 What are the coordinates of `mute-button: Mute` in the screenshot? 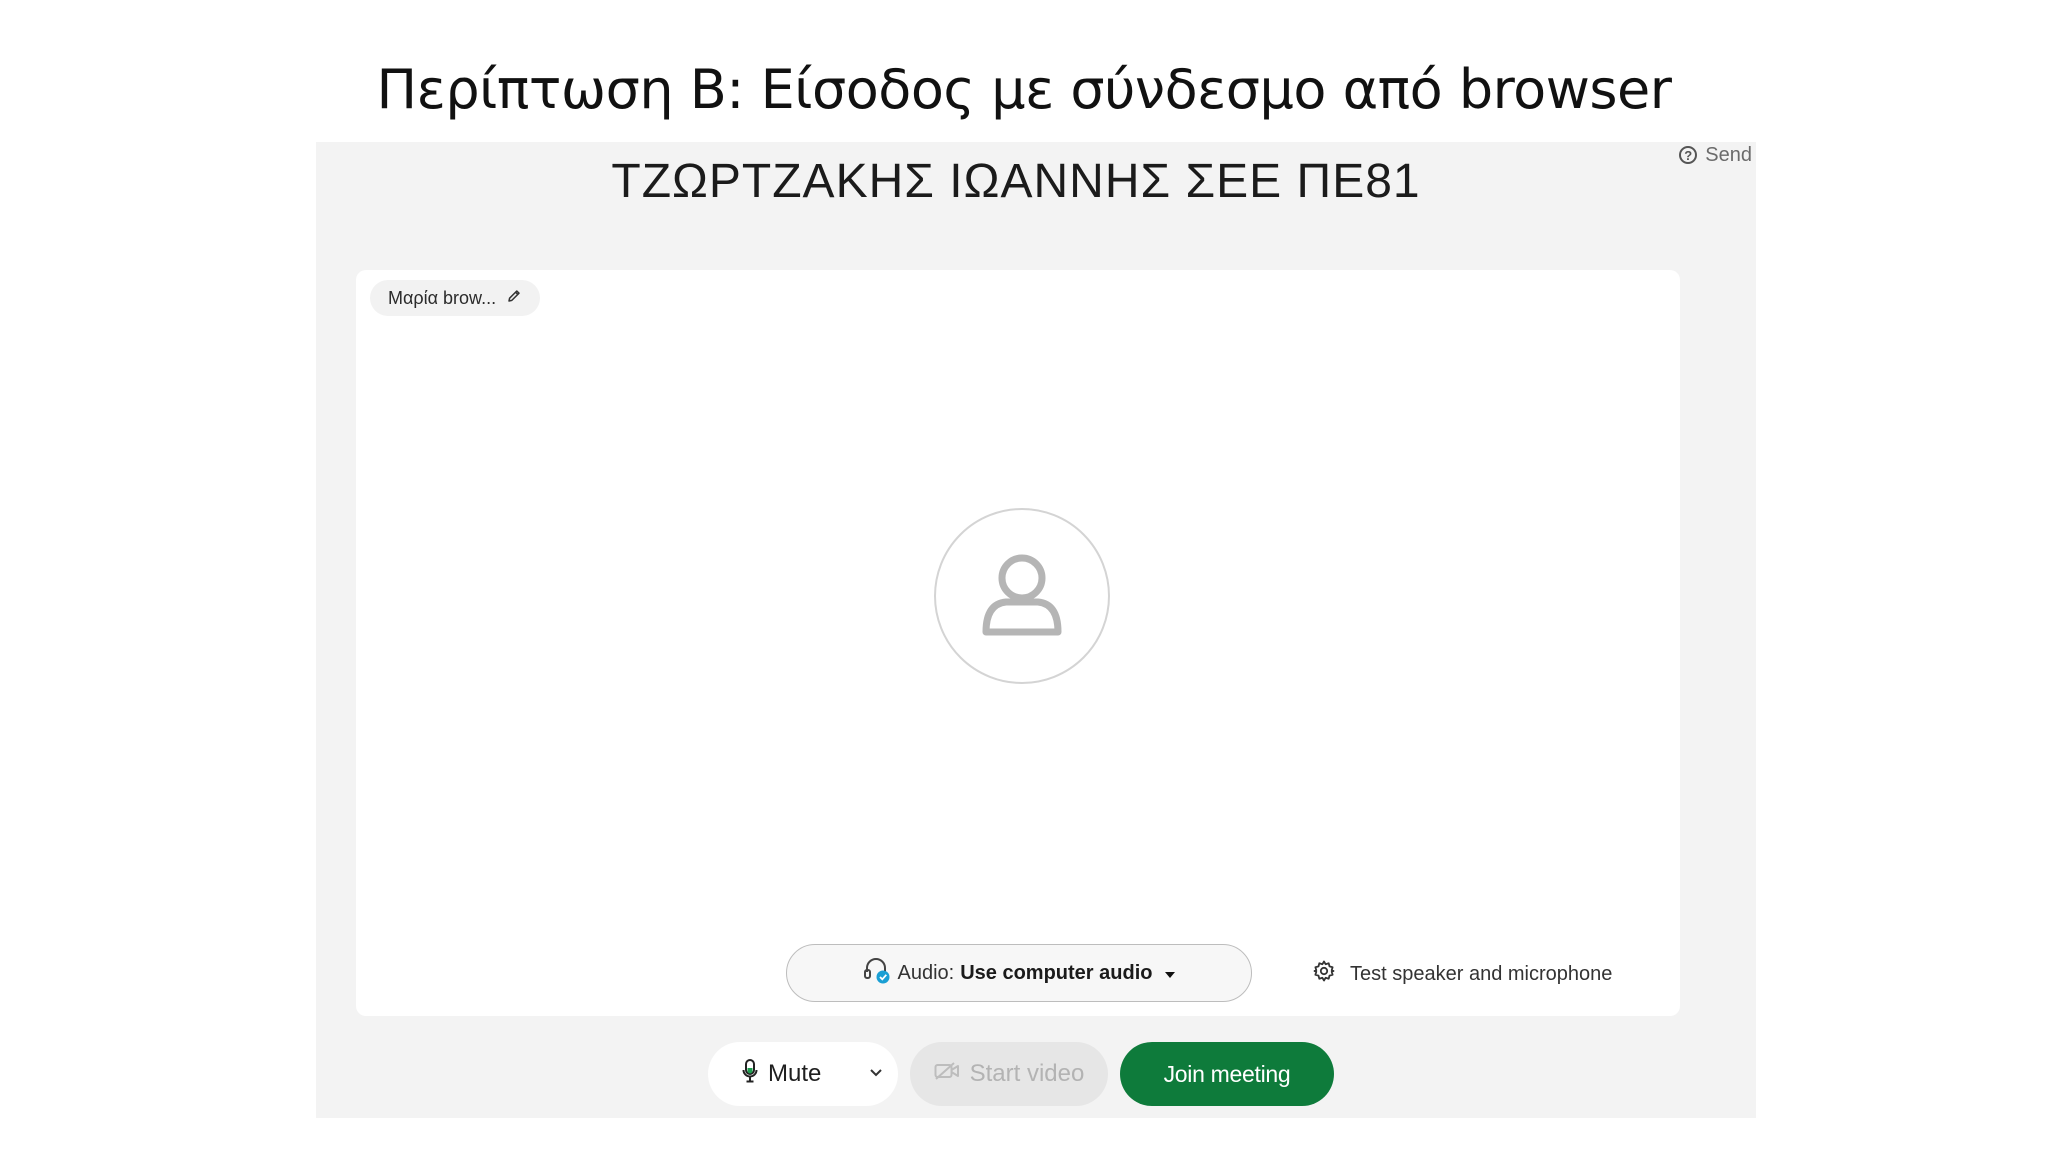 It's located at (803, 1074).